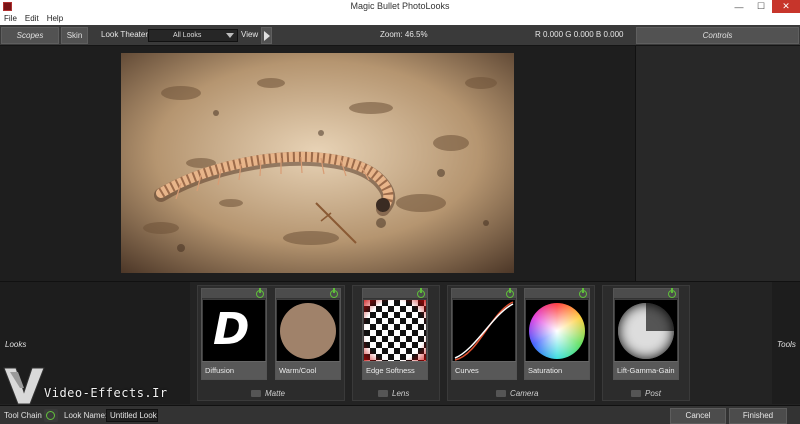 This screenshot has width=800, height=424. I want to click on tool-name: Warm/Cool, so click(308, 370).